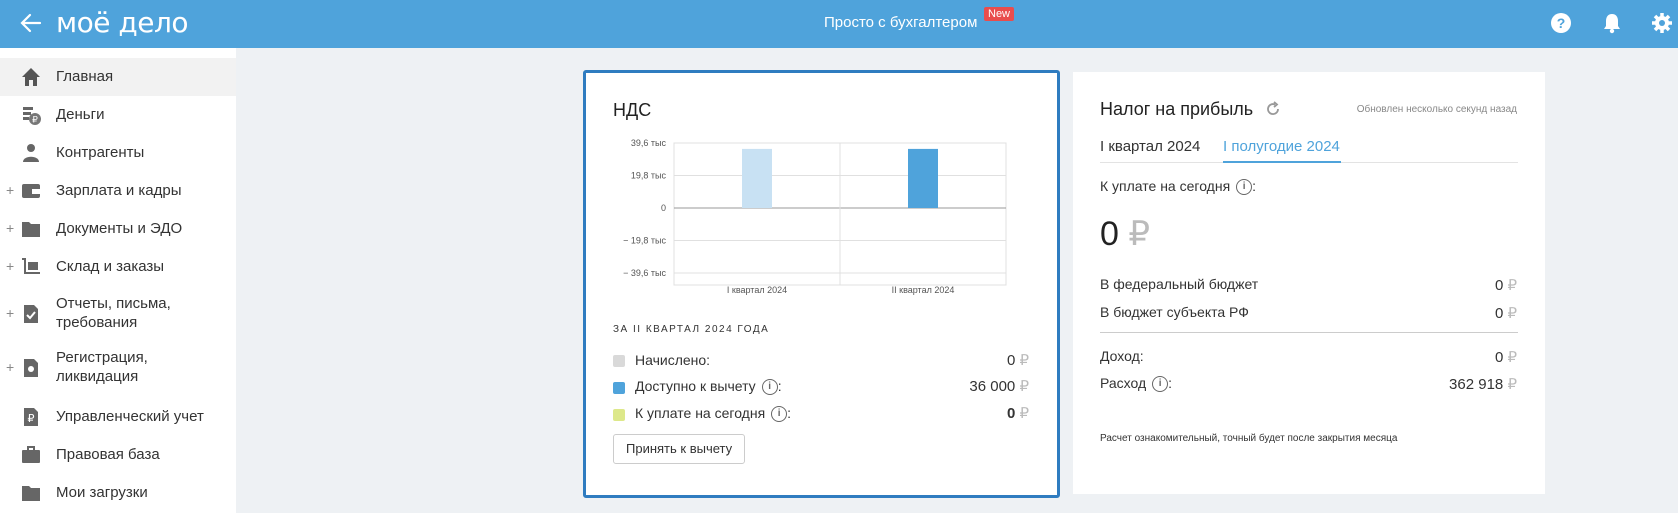  I want to click on sidebar-item-label: Регистрация, ликвидация, so click(102, 367).